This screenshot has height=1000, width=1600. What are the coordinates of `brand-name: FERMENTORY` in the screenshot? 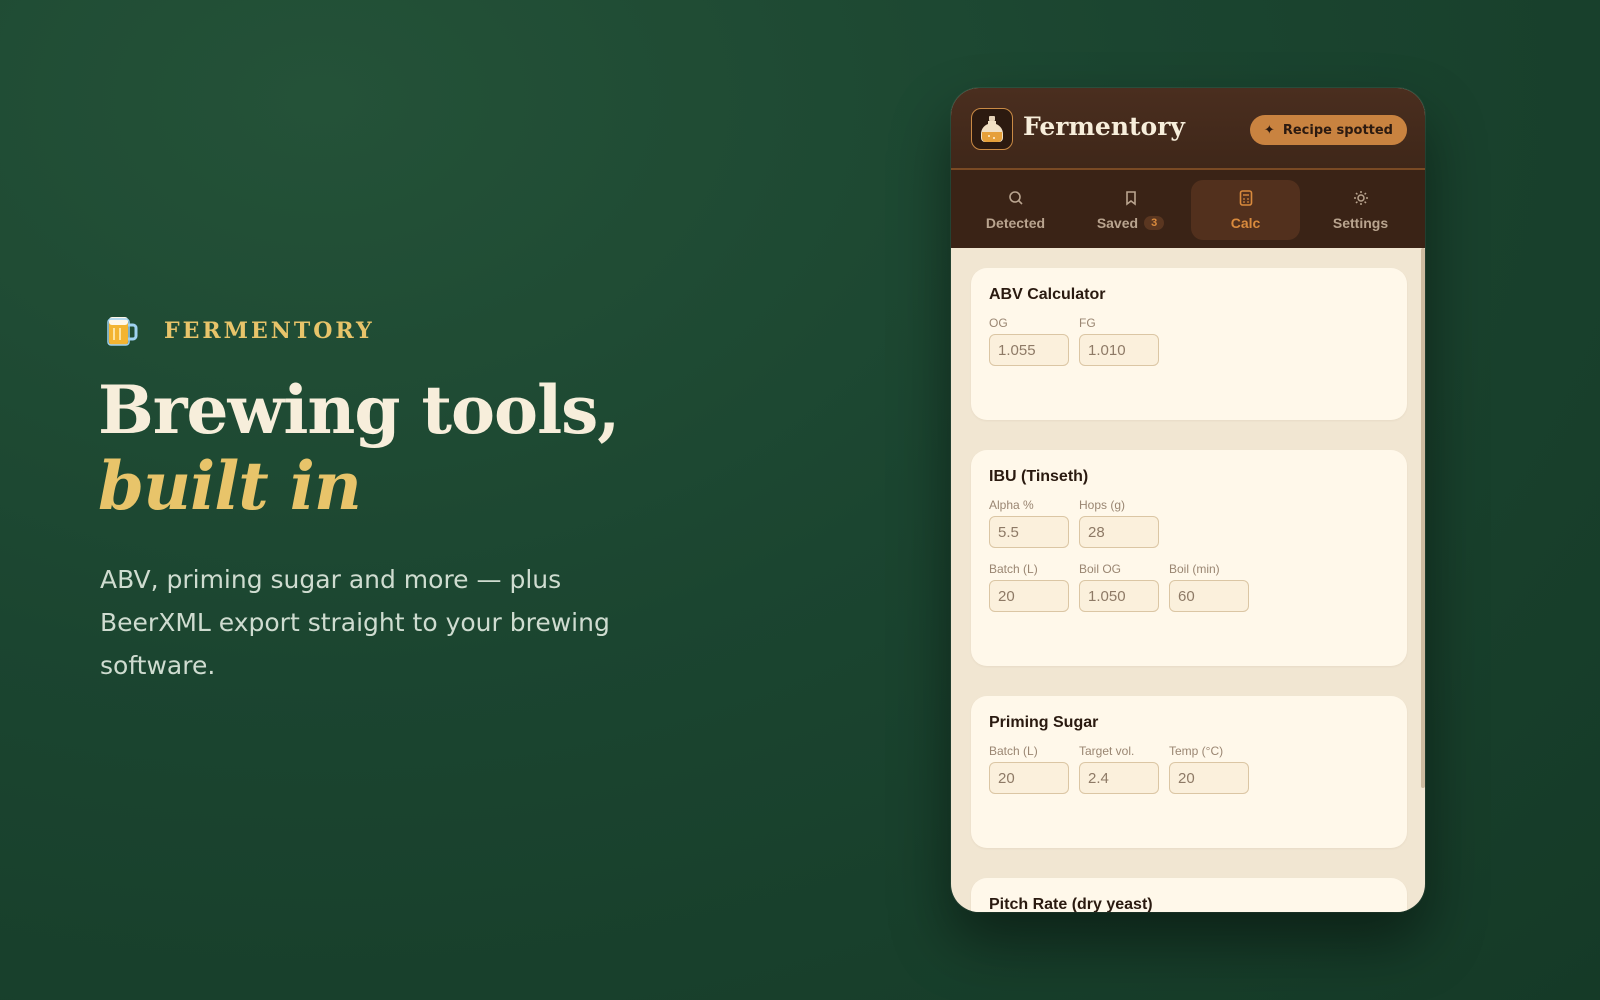 It's located at (269, 331).